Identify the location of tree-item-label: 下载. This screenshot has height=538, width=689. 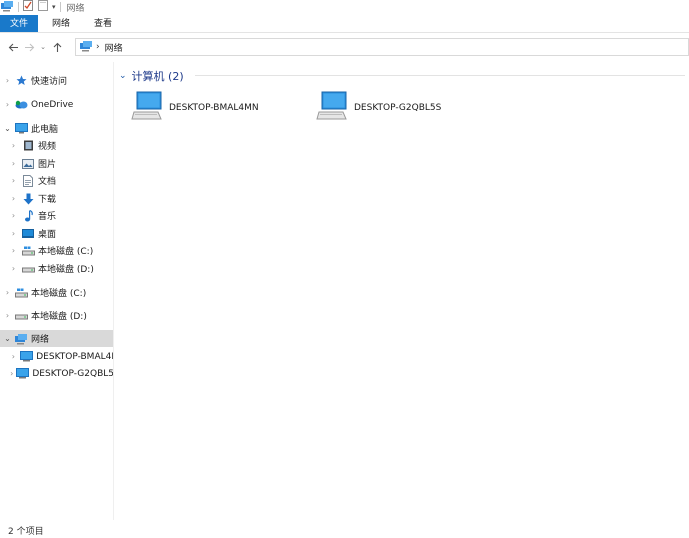
(47, 200).